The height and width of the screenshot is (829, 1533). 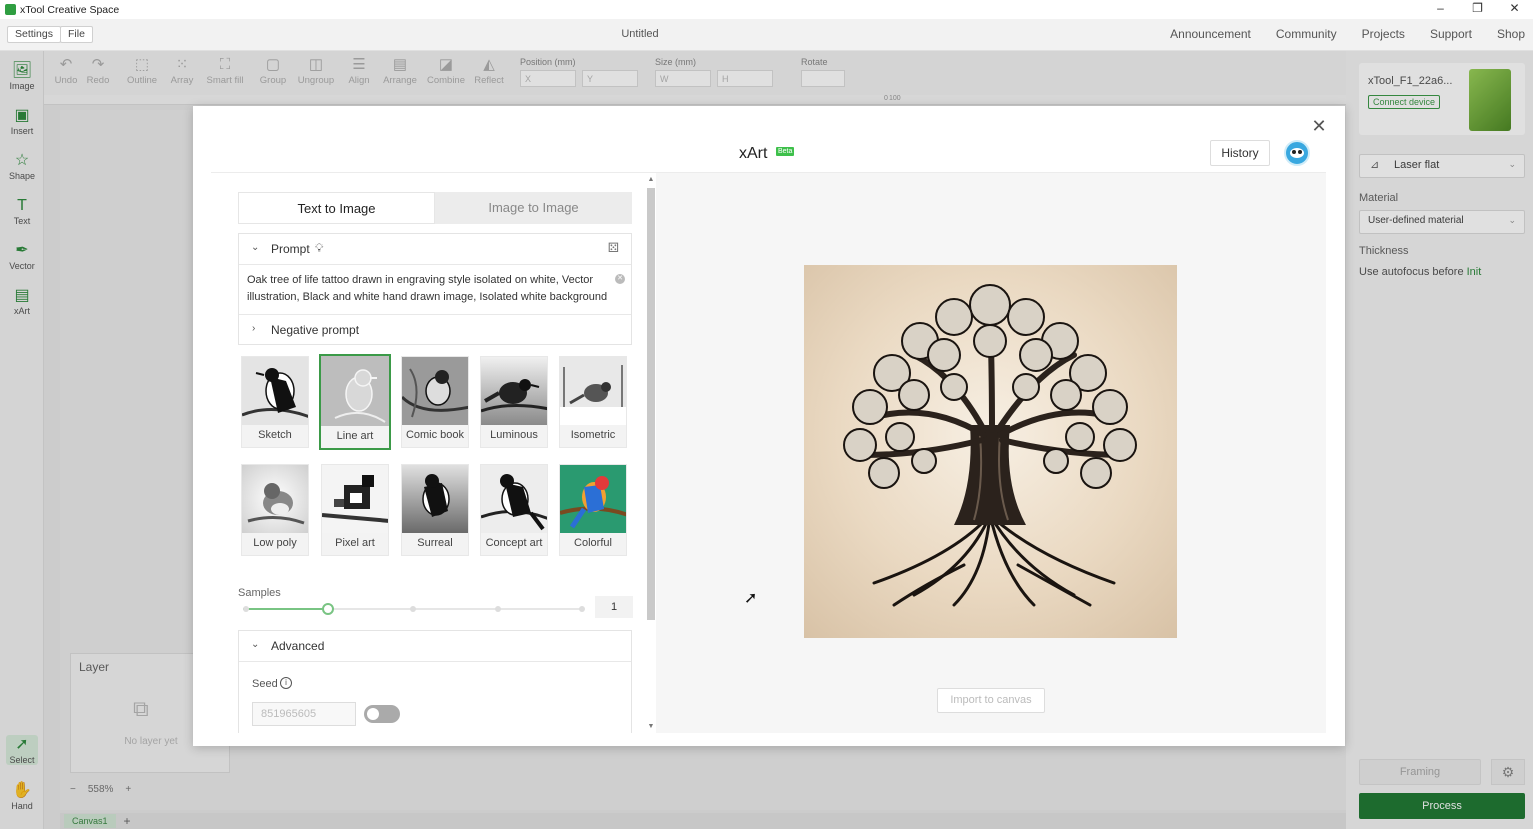 What do you see at coordinates (593, 435) in the screenshot?
I see `style-label-isometric: Isometric` at bounding box center [593, 435].